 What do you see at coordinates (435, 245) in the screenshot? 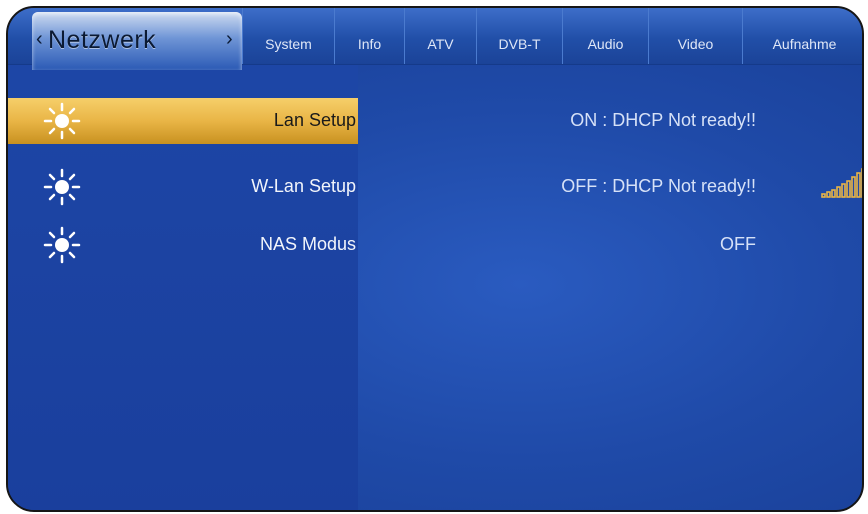
I see `menu-row-nas-modus: NAS Modus OFF` at bounding box center [435, 245].